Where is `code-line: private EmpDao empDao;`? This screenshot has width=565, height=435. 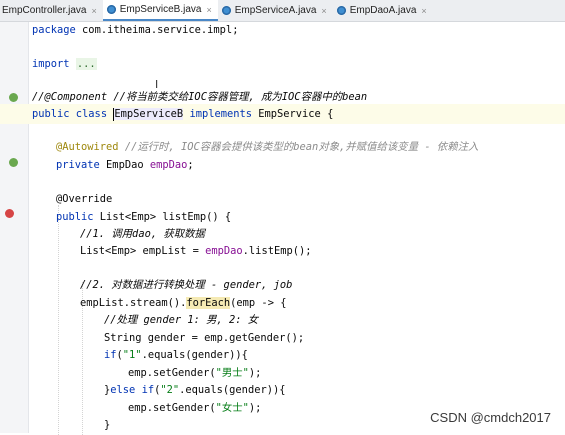 code-line: private EmpDao empDao; is located at coordinates (125, 165).